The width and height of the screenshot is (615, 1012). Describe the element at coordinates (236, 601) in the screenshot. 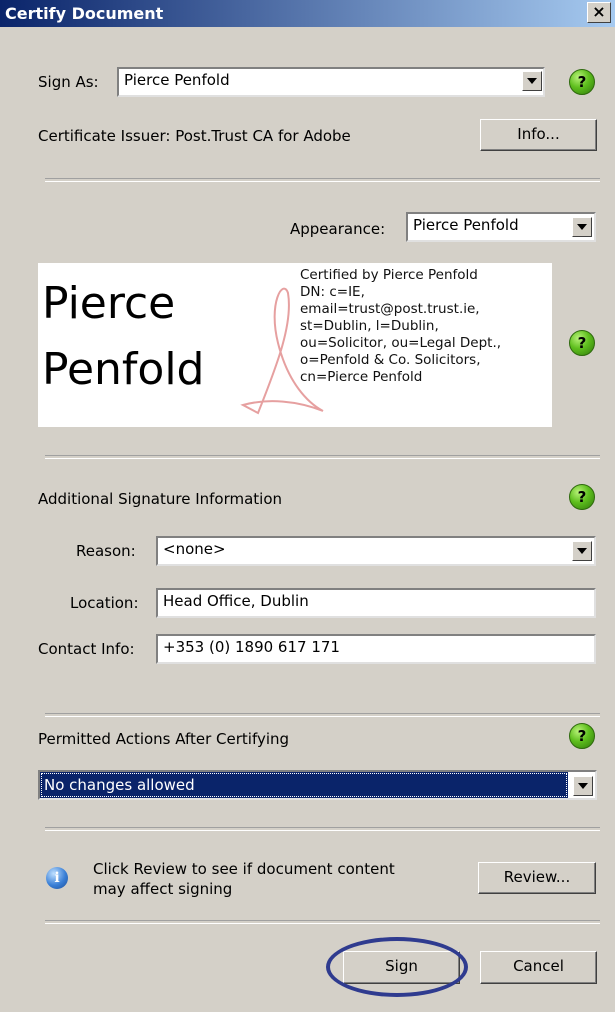

I see `location-value: Head Office, Dublin` at that location.